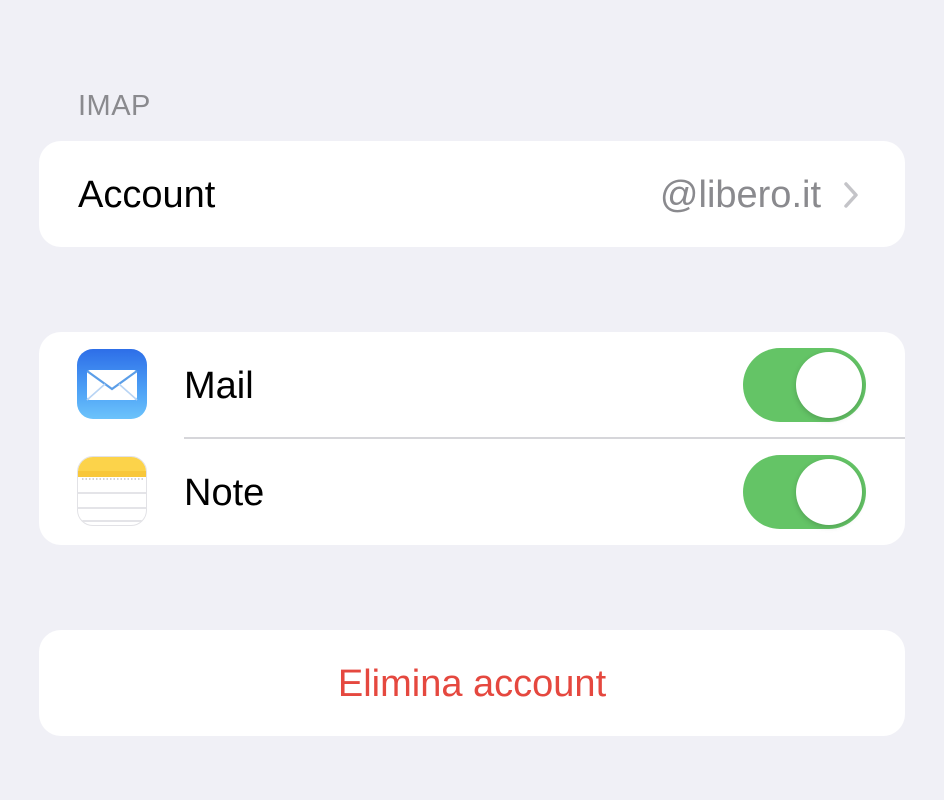 Image resolution: width=944 pixels, height=800 pixels. What do you see at coordinates (112, 491) in the screenshot?
I see `notes-app-icon` at bounding box center [112, 491].